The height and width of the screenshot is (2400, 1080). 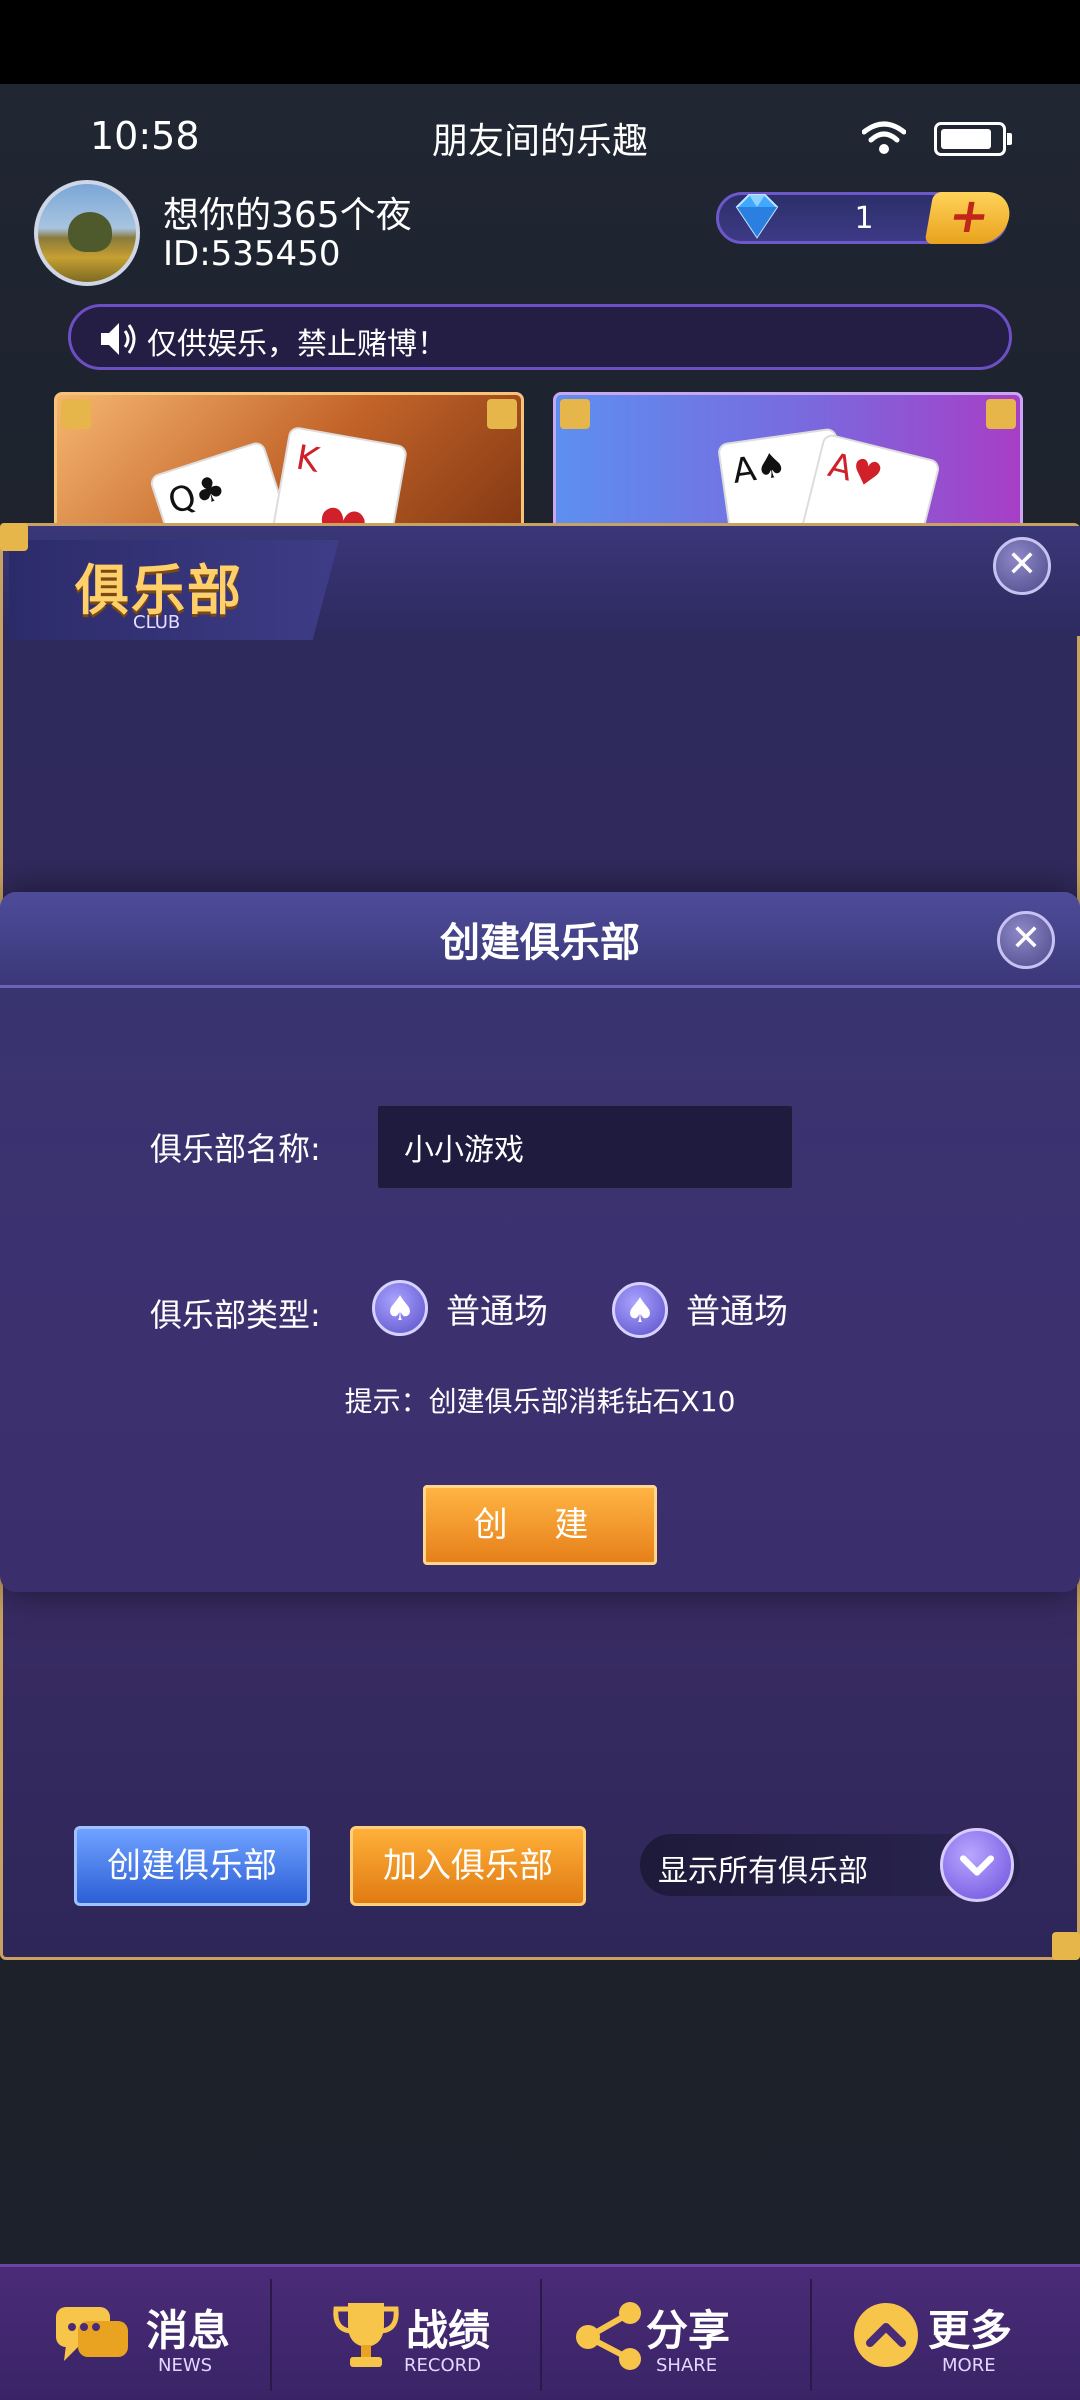 I want to click on avatar, so click(x=87, y=233).